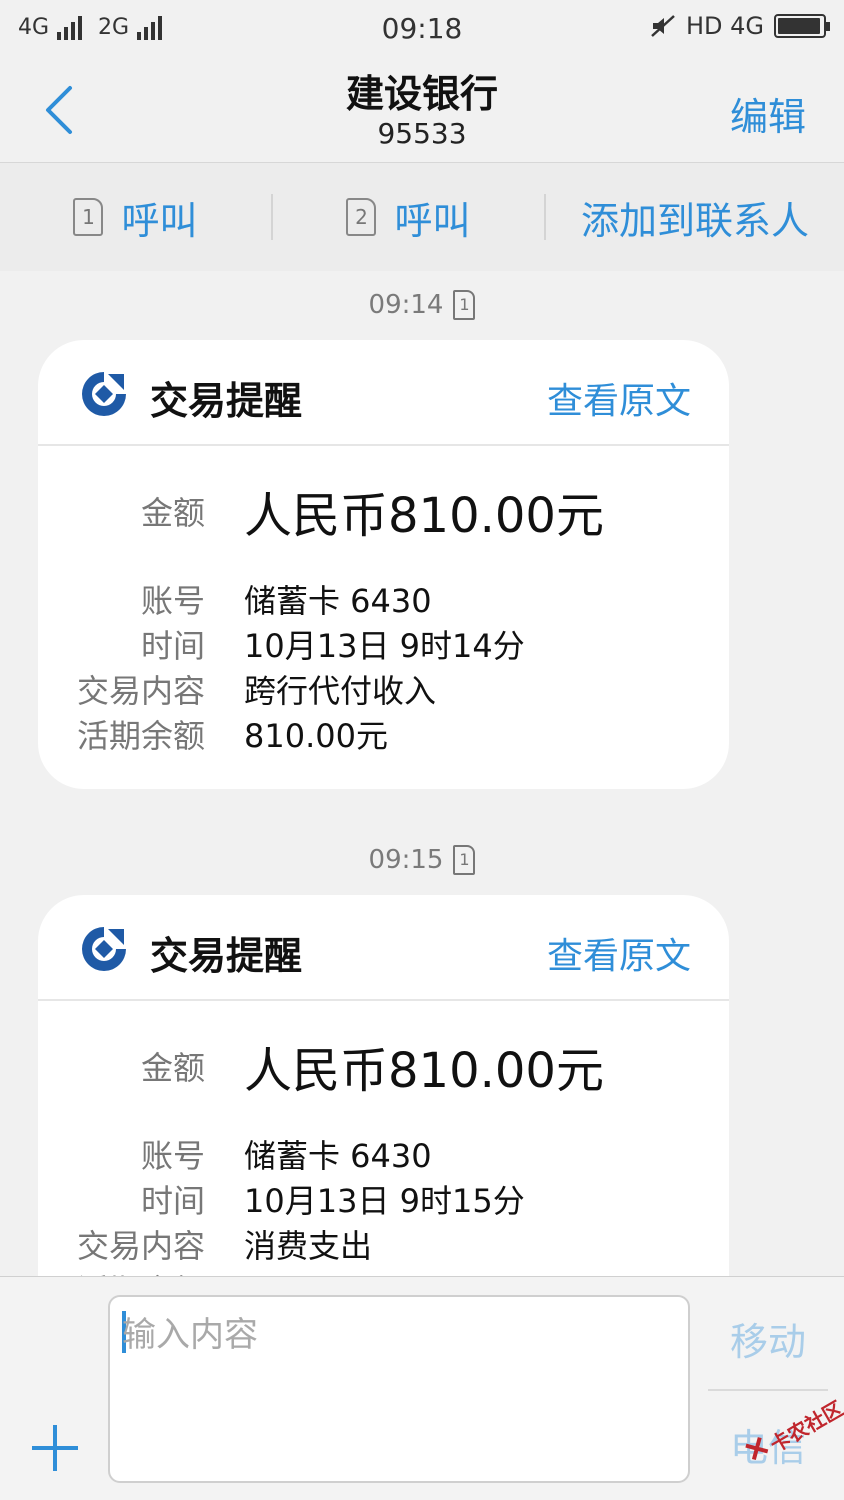  I want to click on detail-value: 消费支出, so click(308, 1246).